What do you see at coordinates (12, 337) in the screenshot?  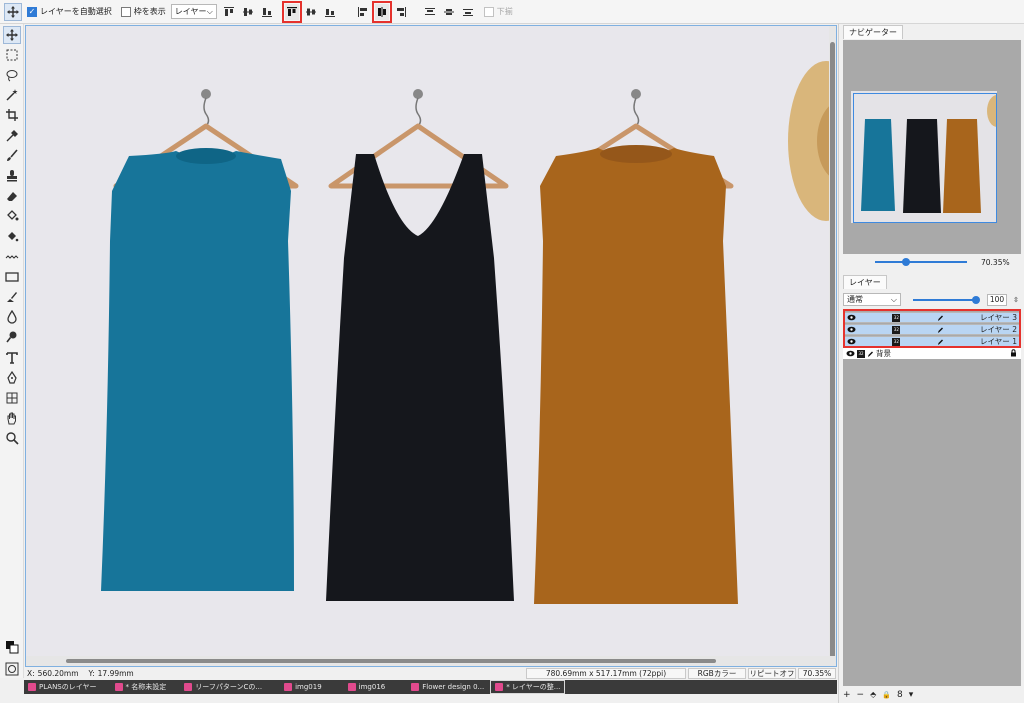 I see `dodge-icon` at bounding box center [12, 337].